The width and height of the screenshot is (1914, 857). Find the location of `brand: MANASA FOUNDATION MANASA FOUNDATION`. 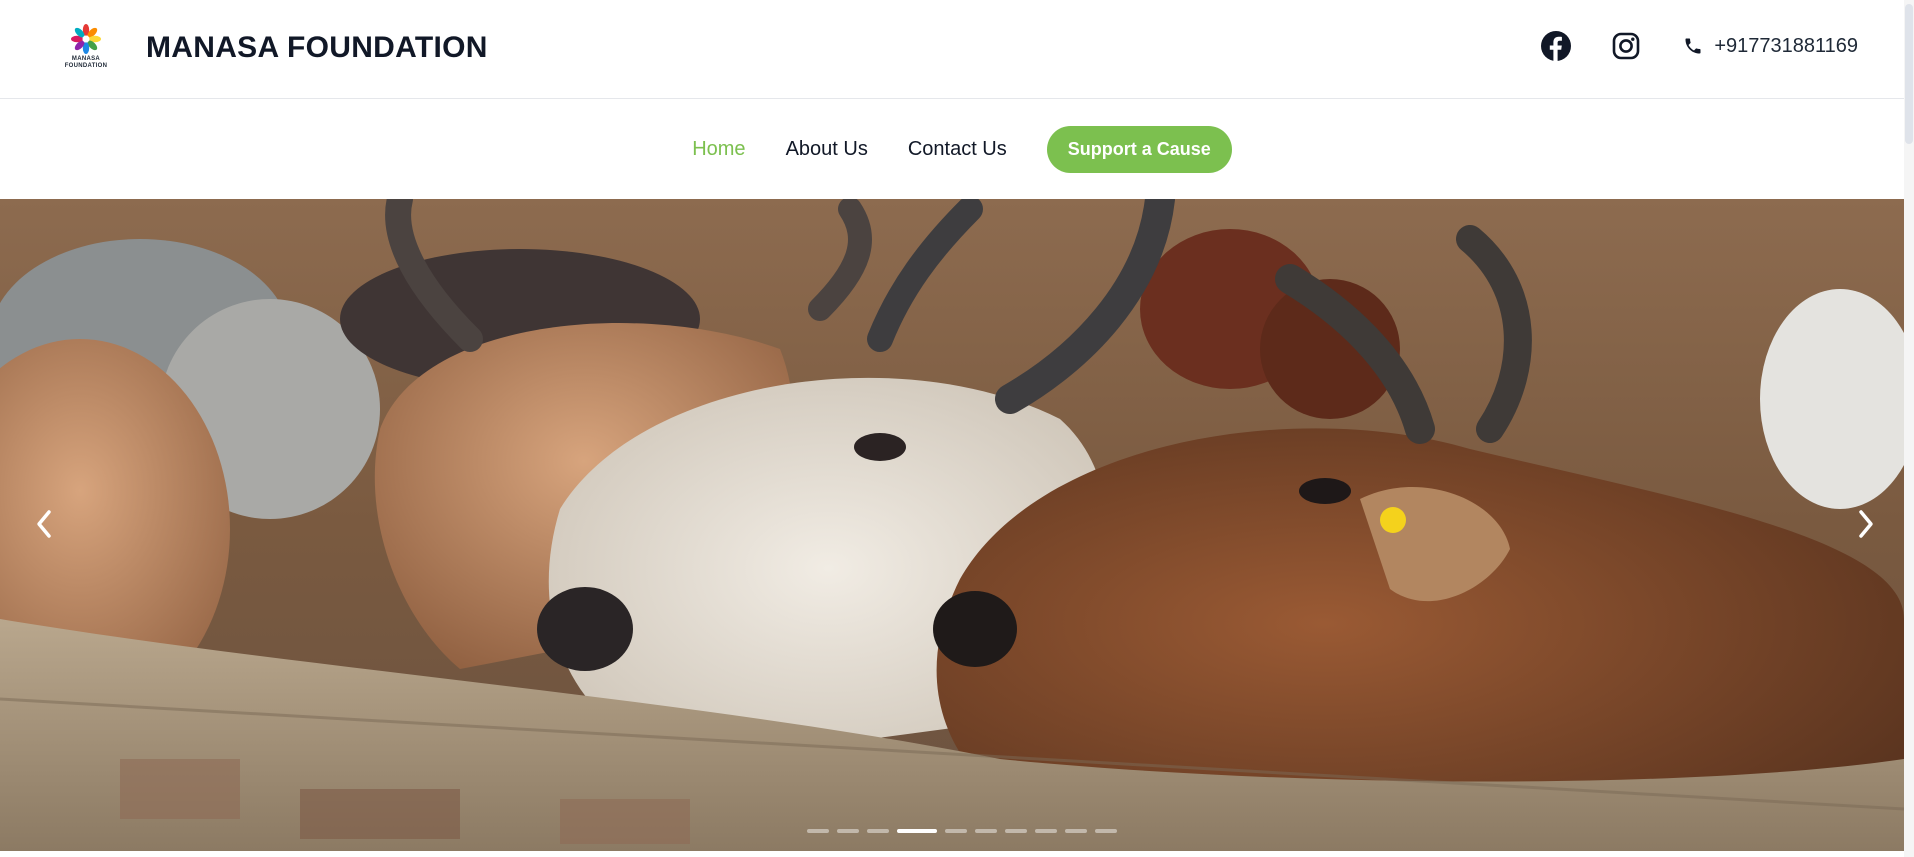

brand: MANASA FOUNDATION MANASA FOUNDATION is located at coordinates (273, 48).